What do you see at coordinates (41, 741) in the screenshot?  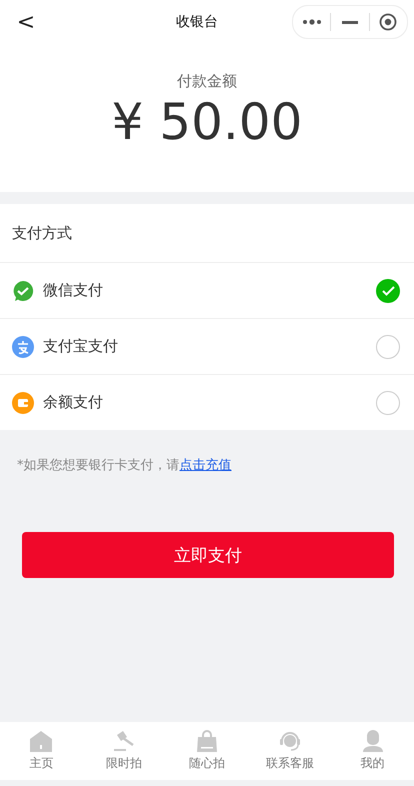 I see `home-icon` at bounding box center [41, 741].